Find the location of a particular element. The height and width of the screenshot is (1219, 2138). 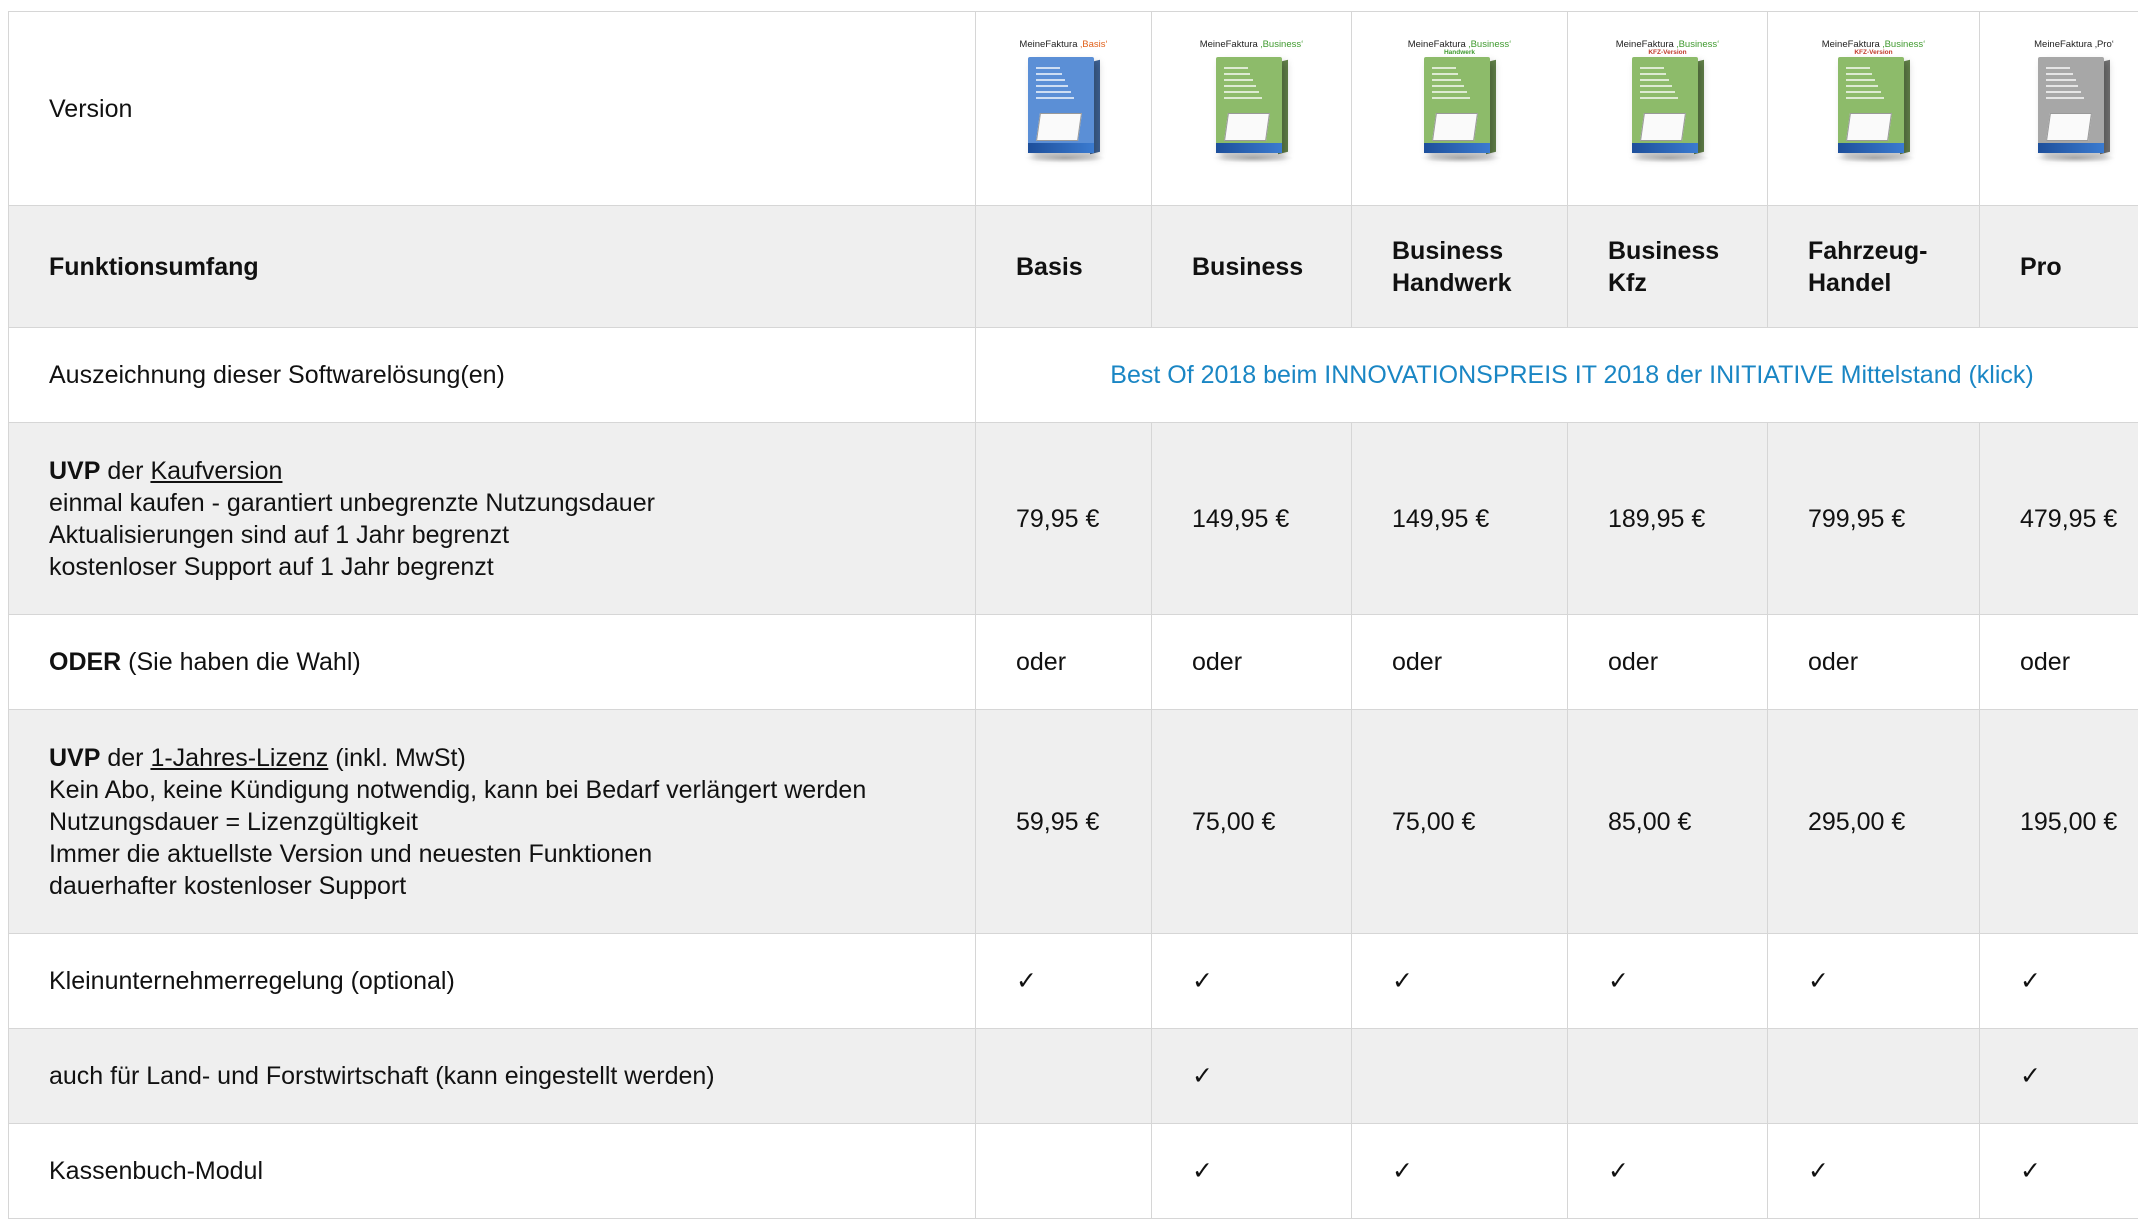

product-box-business: MeineFaktura ‚Business‘ is located at coordinates (1252, 109).